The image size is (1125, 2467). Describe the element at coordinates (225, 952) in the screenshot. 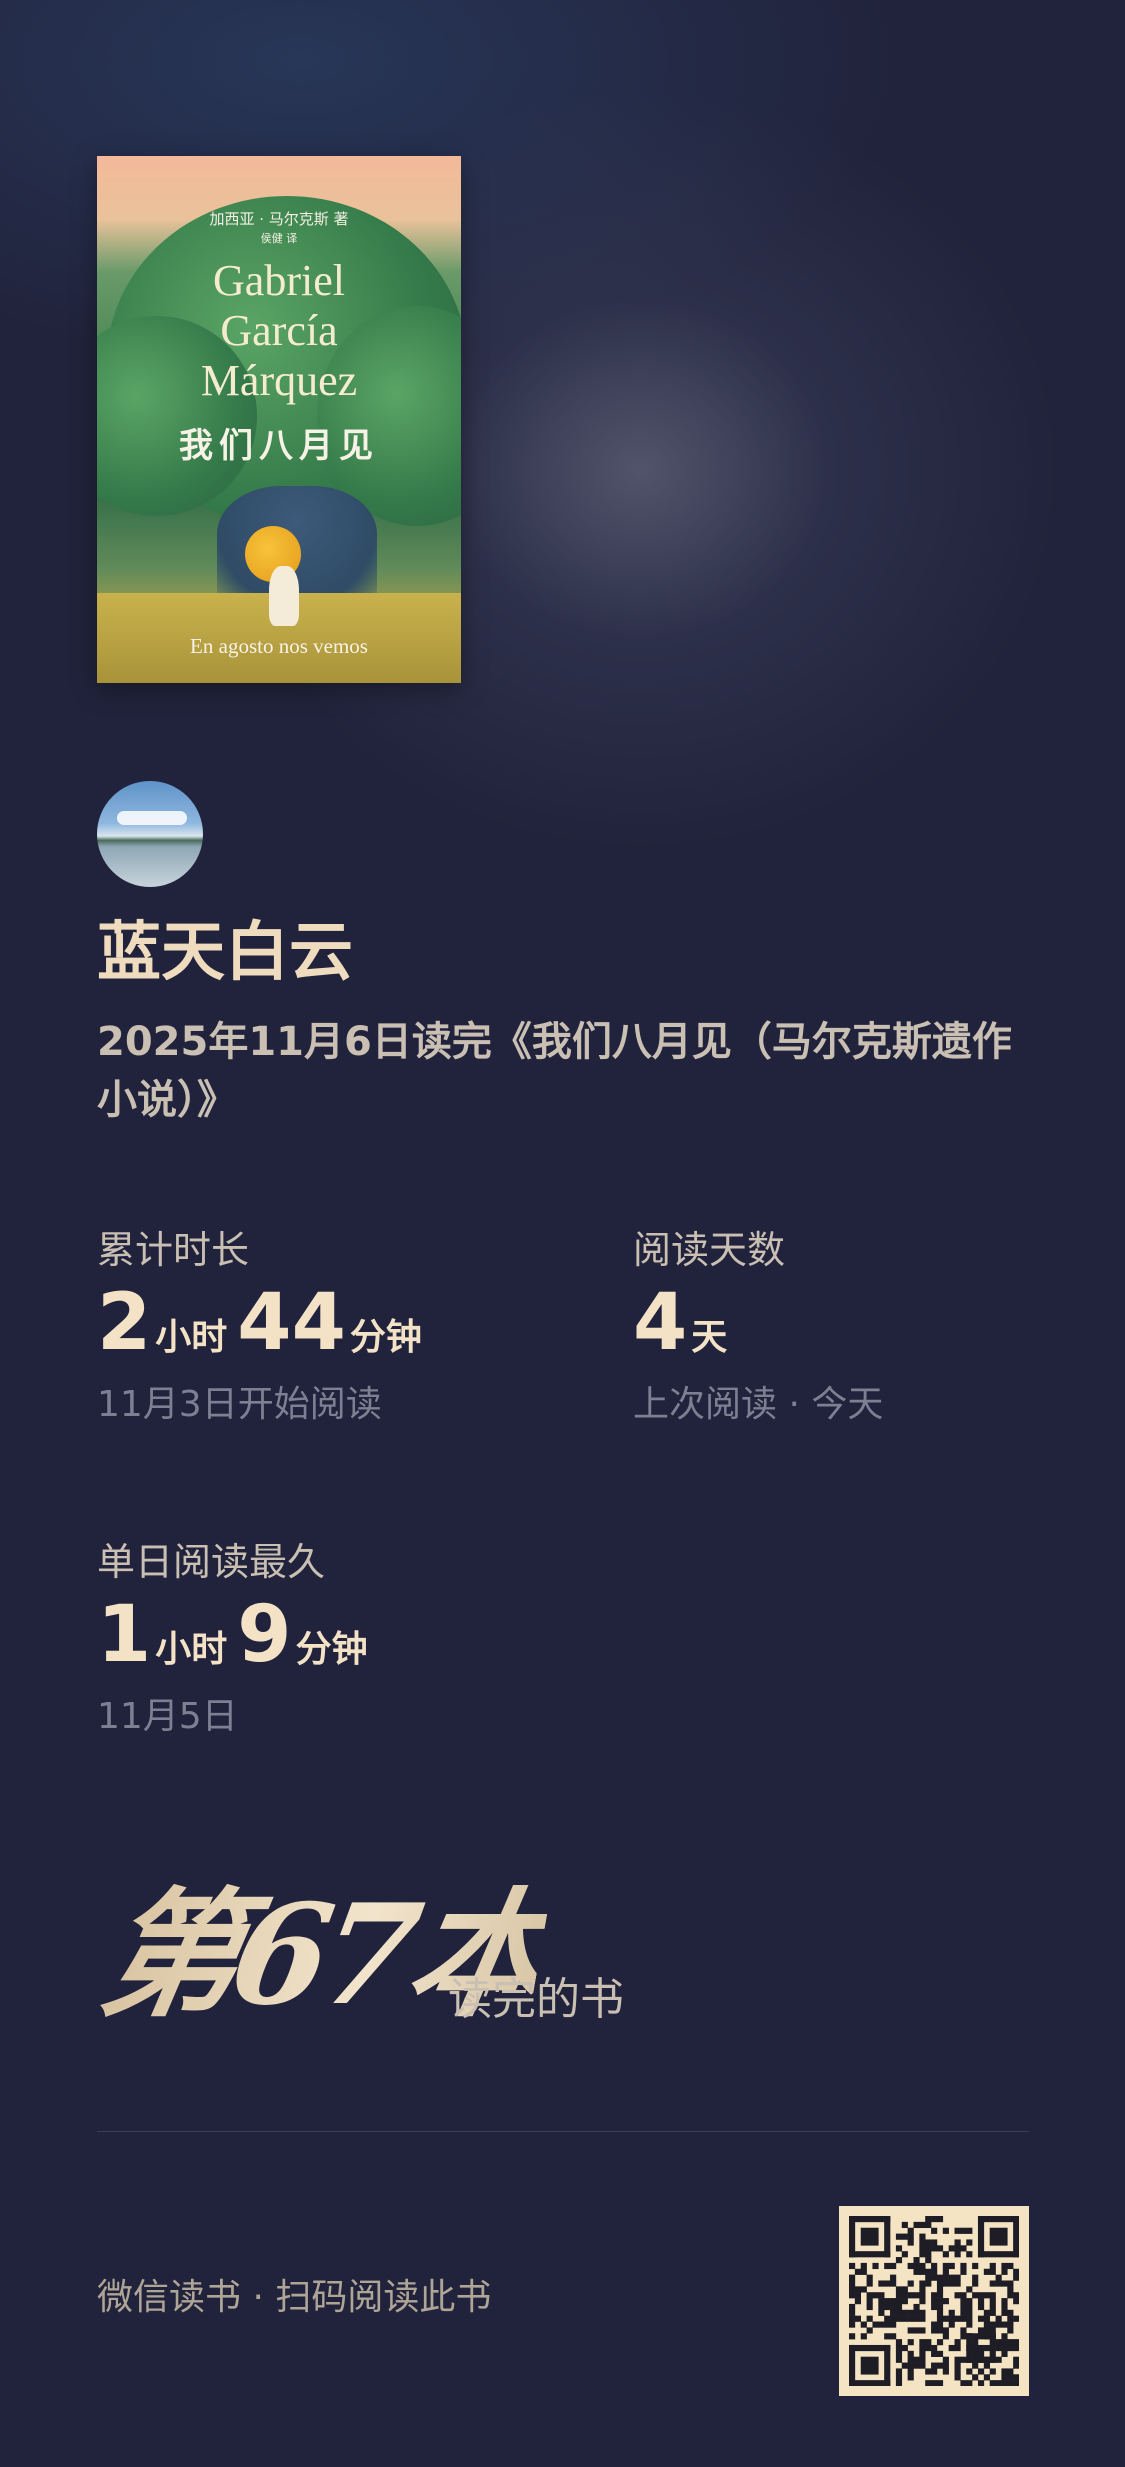

I see `user-name: 蓝天白云` at that location.